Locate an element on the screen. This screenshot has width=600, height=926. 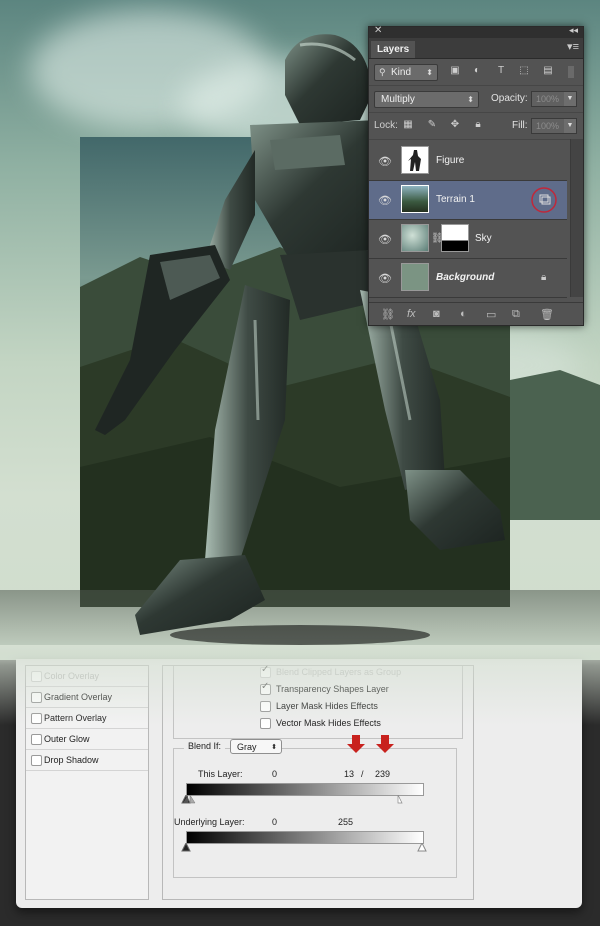
blend-mode-dropdown: Multiply ⬍ is located at coordinates (426, 99).